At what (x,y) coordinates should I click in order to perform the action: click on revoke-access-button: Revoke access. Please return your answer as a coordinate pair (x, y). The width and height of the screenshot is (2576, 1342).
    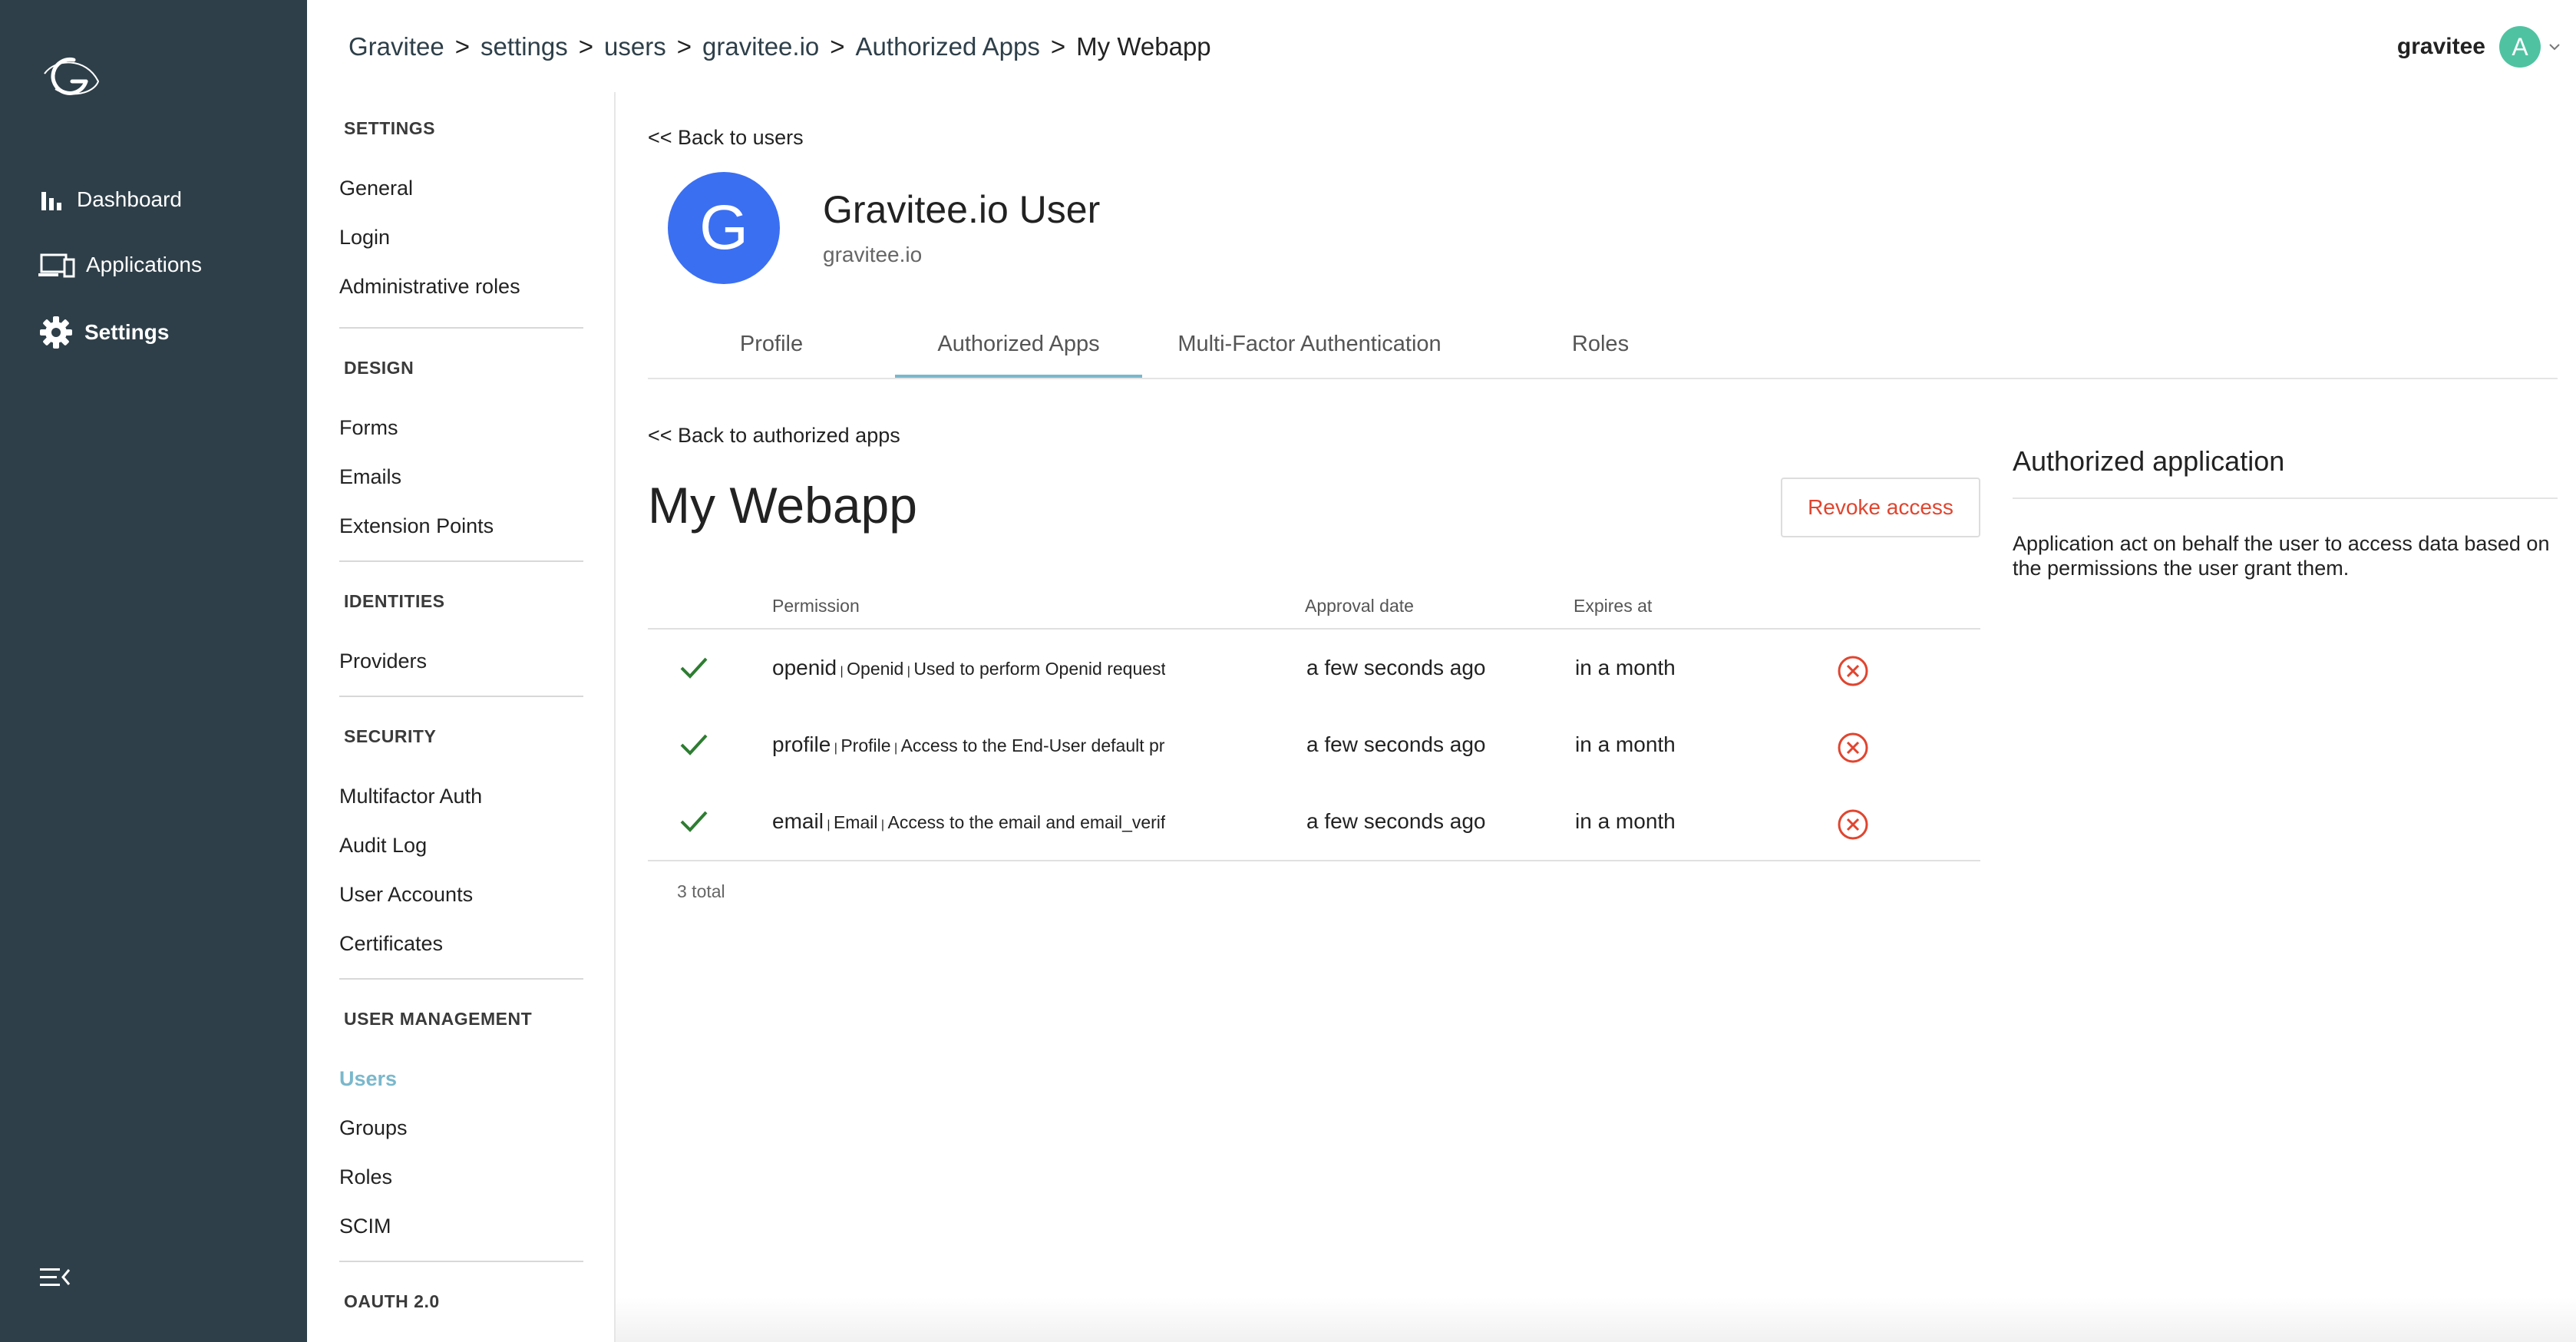
    Looking at the image, I should click on (1880, 508).